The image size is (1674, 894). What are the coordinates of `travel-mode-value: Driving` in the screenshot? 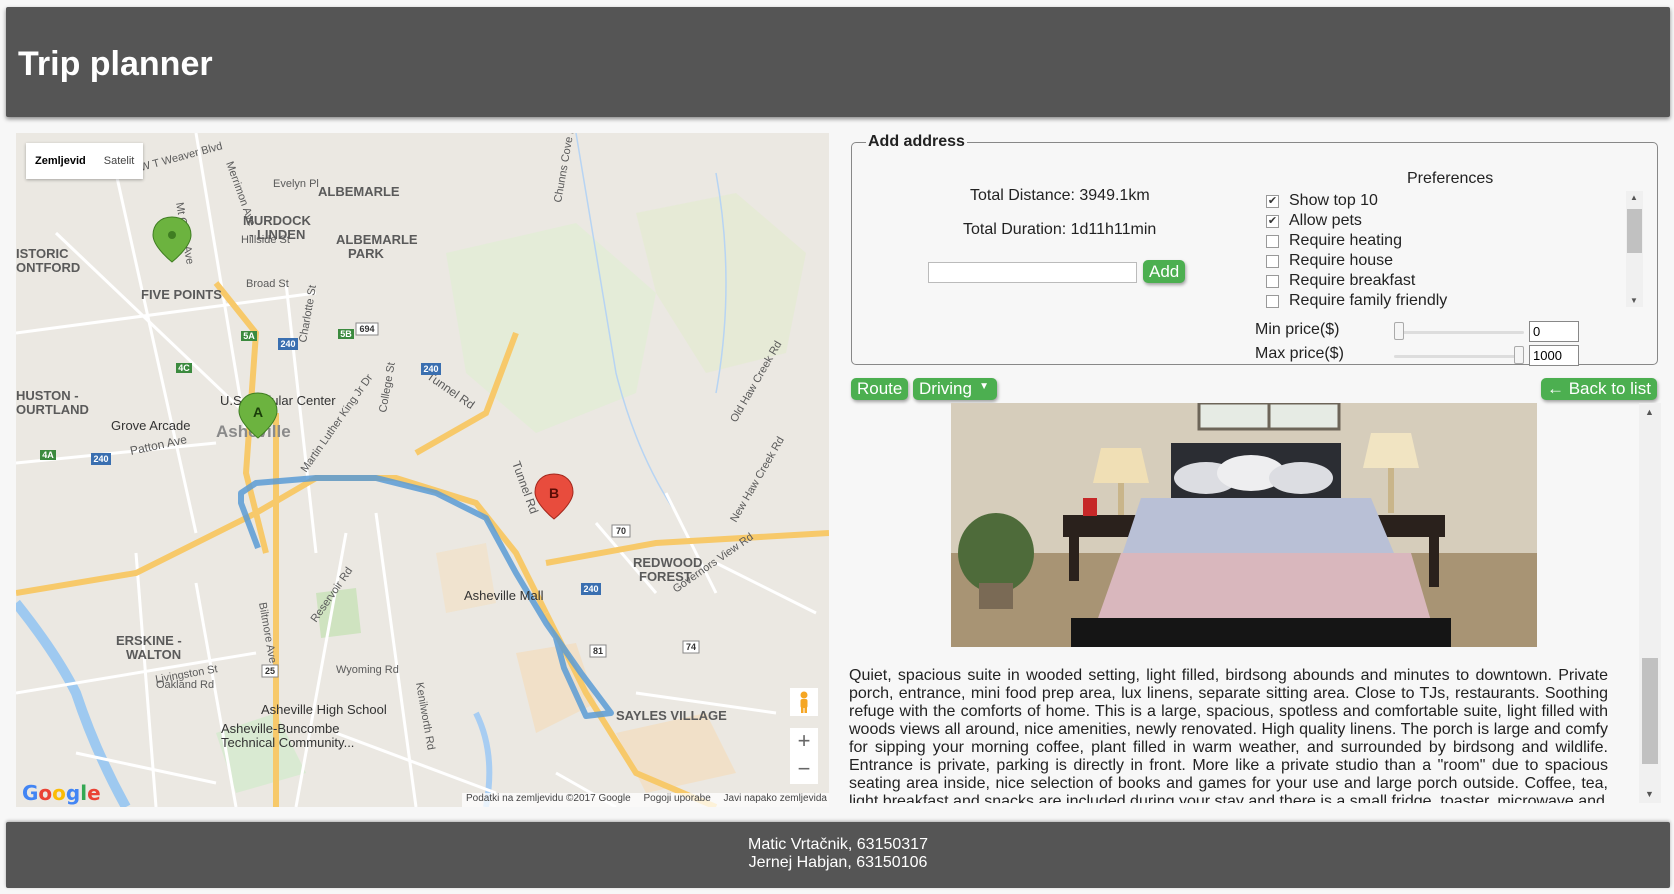 It's located at (945, 388).